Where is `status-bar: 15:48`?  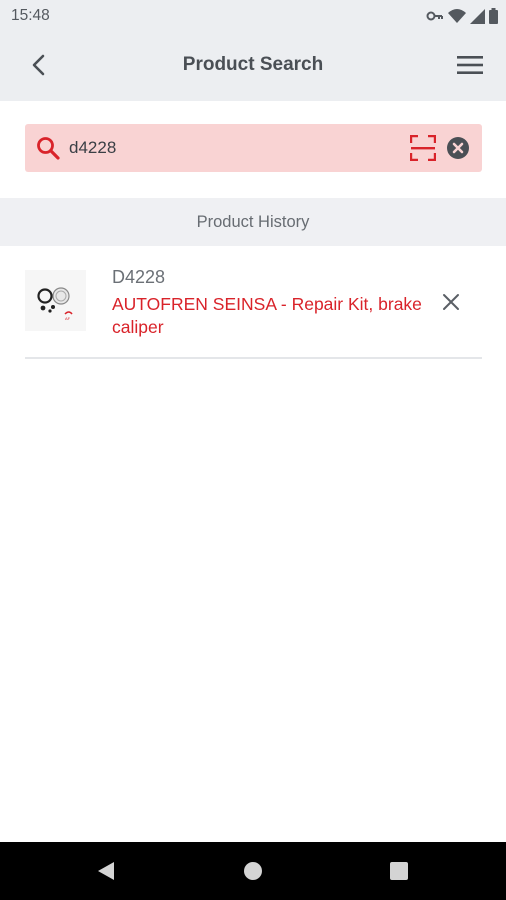 status-bar: 15:48 is located at coordinates (253, 16).